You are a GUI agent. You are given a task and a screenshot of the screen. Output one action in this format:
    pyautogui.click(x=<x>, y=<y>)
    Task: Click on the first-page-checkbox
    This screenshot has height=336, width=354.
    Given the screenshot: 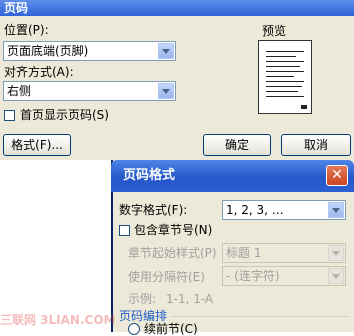 What is the action you would take?
    pyautogui.click(x=9, y=115)
    